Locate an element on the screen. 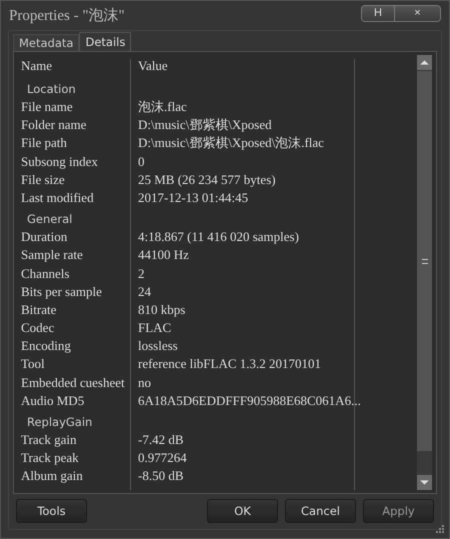  property-name: Channels is located at coordinates (45, 273).